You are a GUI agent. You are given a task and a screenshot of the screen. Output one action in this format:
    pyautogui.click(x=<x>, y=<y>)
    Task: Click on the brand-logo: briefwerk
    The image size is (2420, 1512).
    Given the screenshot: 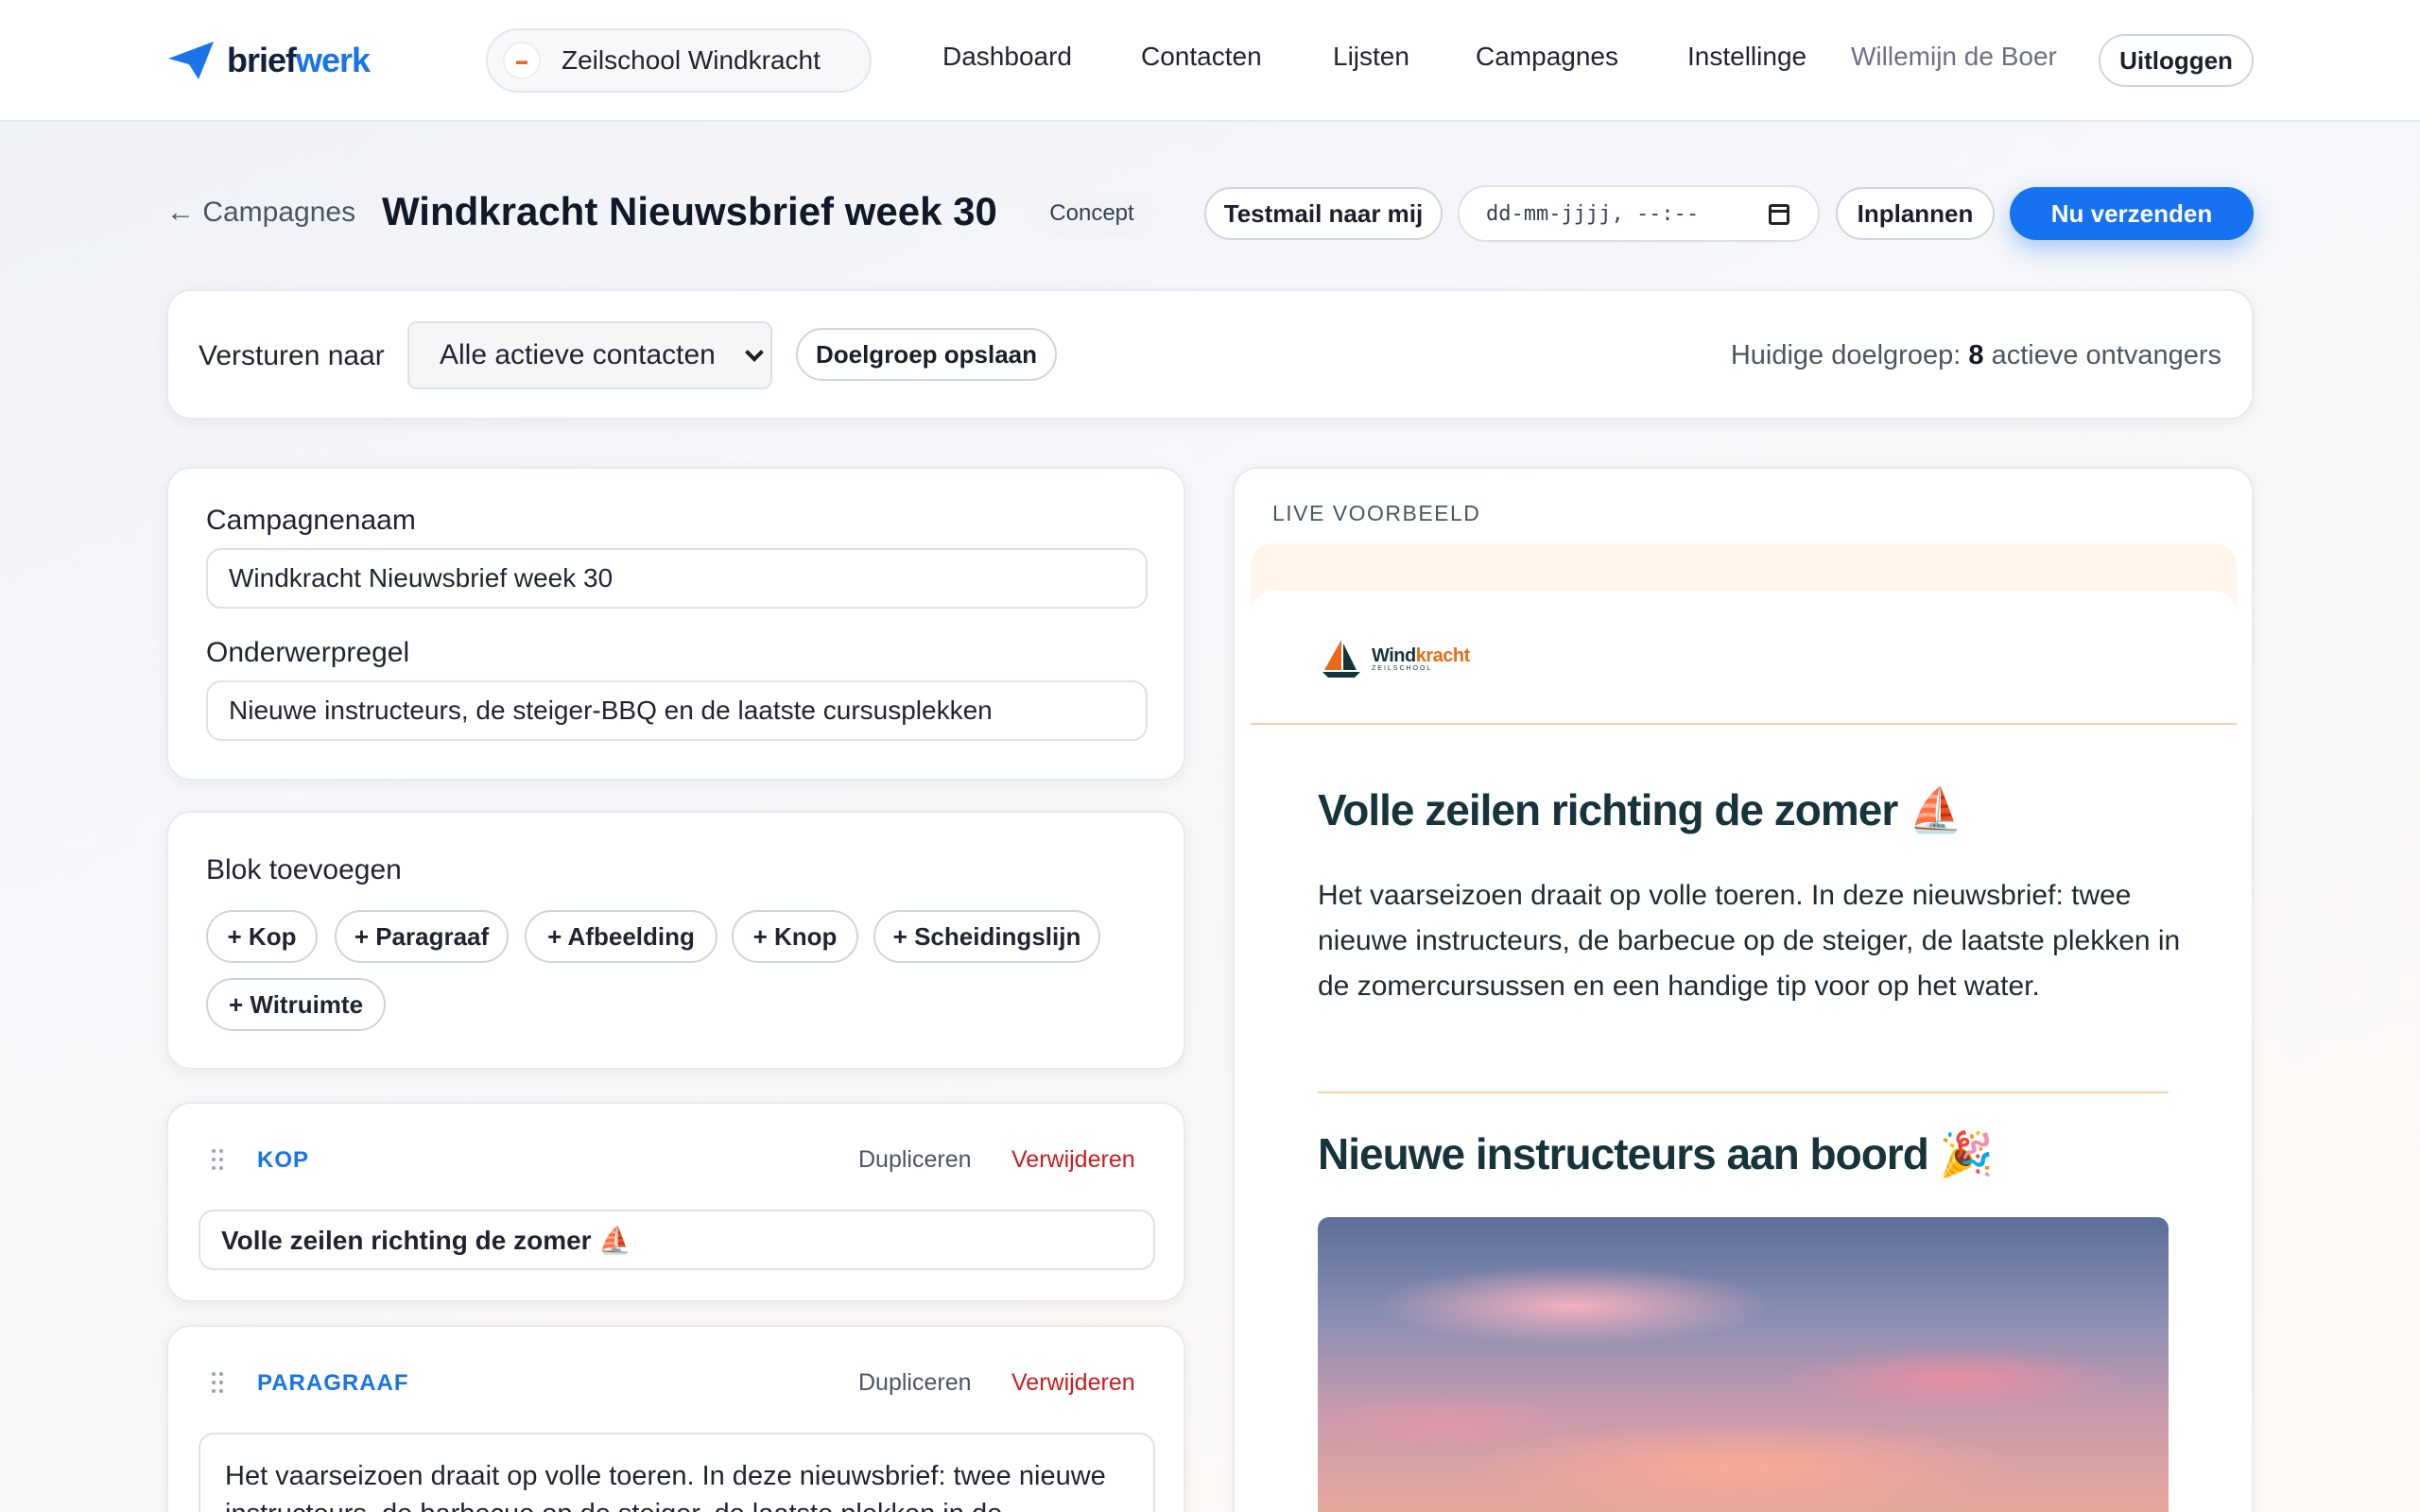 What is the action you would take?
    pyautogui.click(x=268, y=60)
    